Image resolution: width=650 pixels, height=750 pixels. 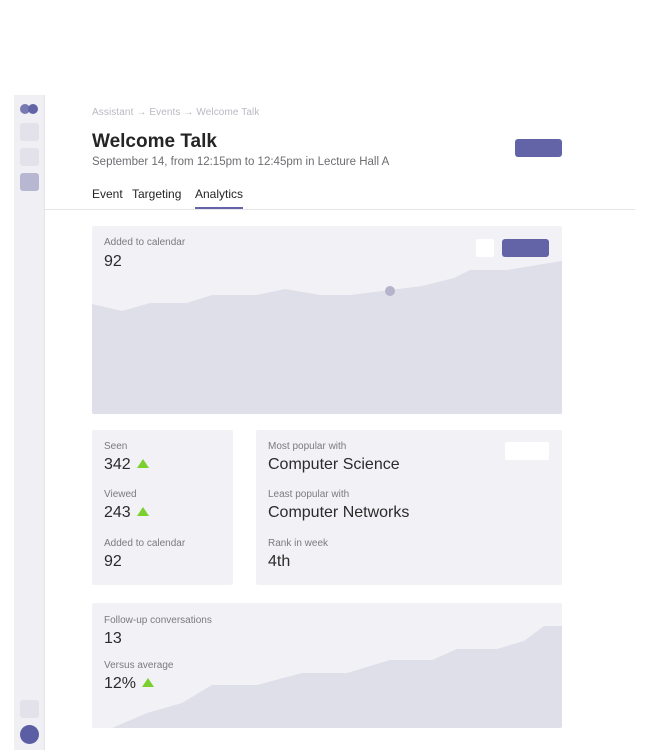 What do you see at coordinates (29, 182) in the screenshot?
I see `rail-nav-button-active` at bounding box center [29, 182].